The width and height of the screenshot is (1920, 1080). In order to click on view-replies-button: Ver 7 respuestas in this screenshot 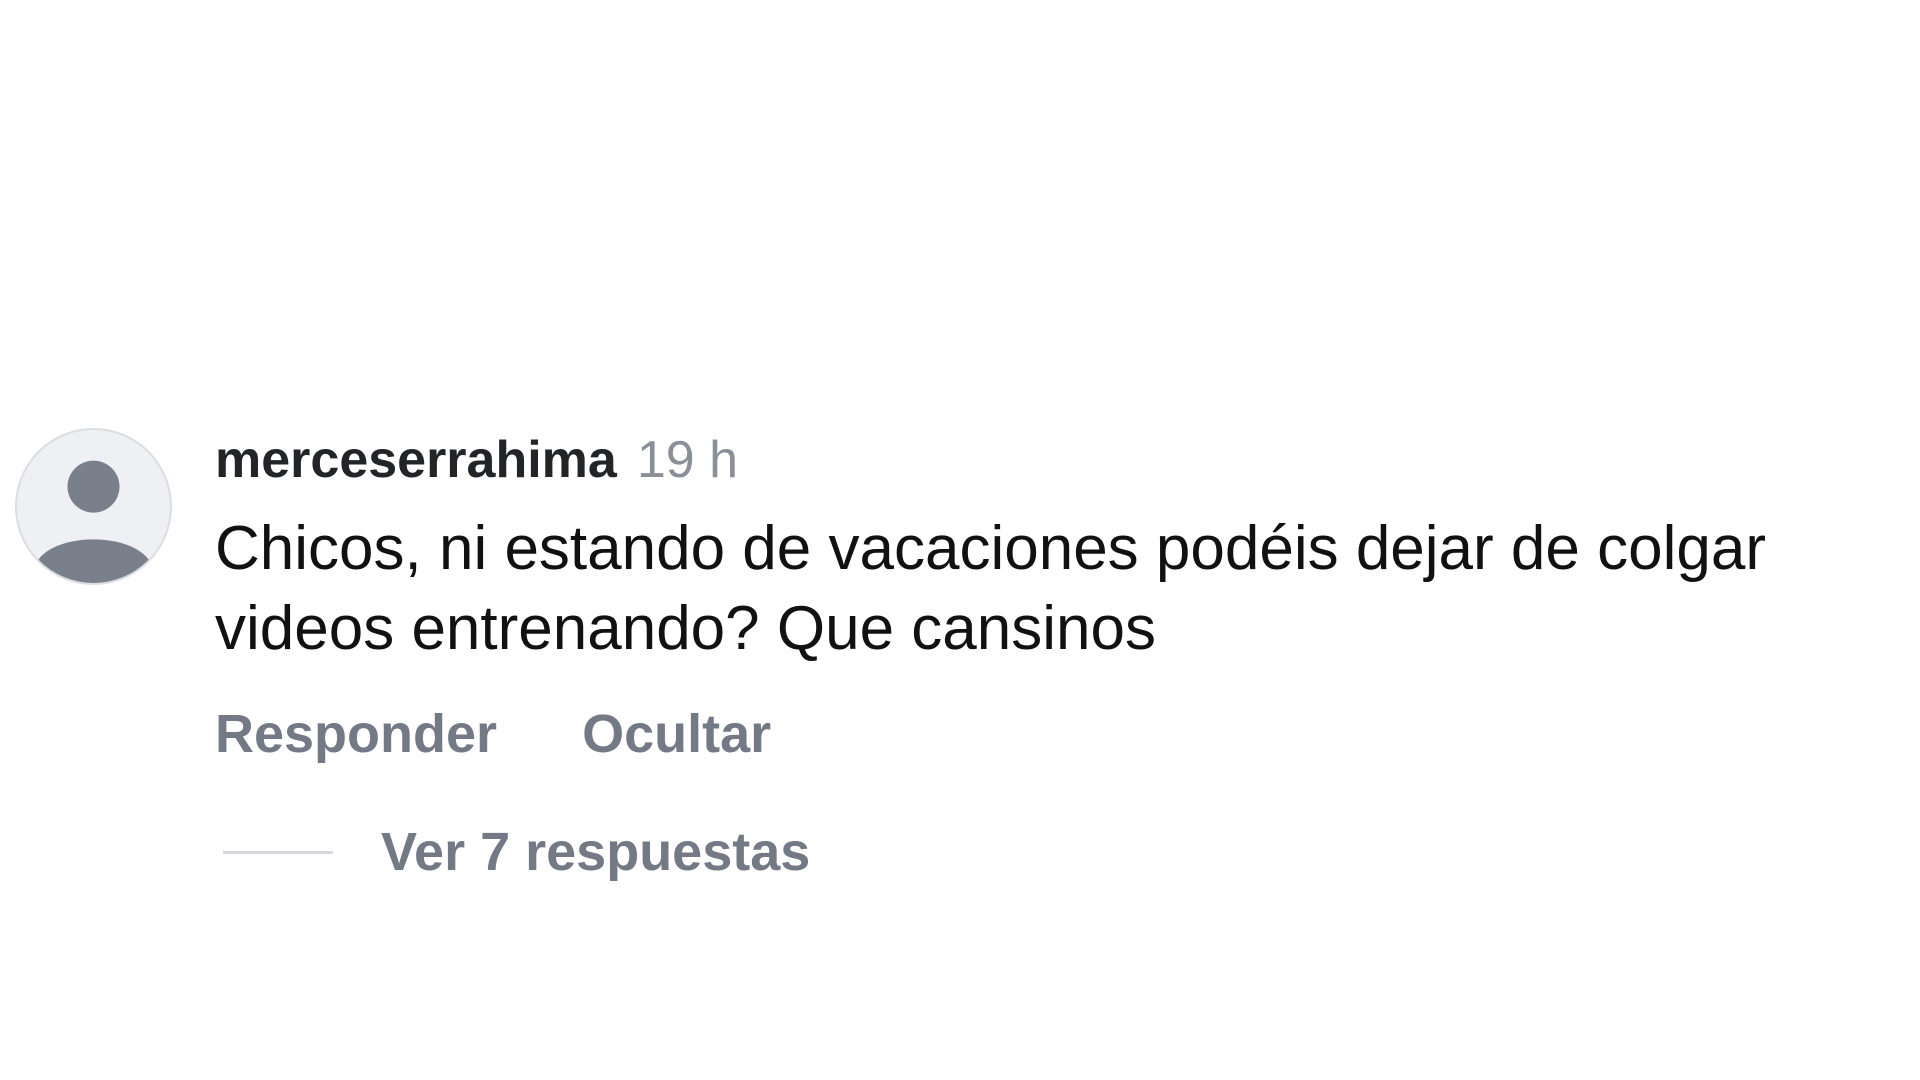, I will do `click(1040, 852)`.